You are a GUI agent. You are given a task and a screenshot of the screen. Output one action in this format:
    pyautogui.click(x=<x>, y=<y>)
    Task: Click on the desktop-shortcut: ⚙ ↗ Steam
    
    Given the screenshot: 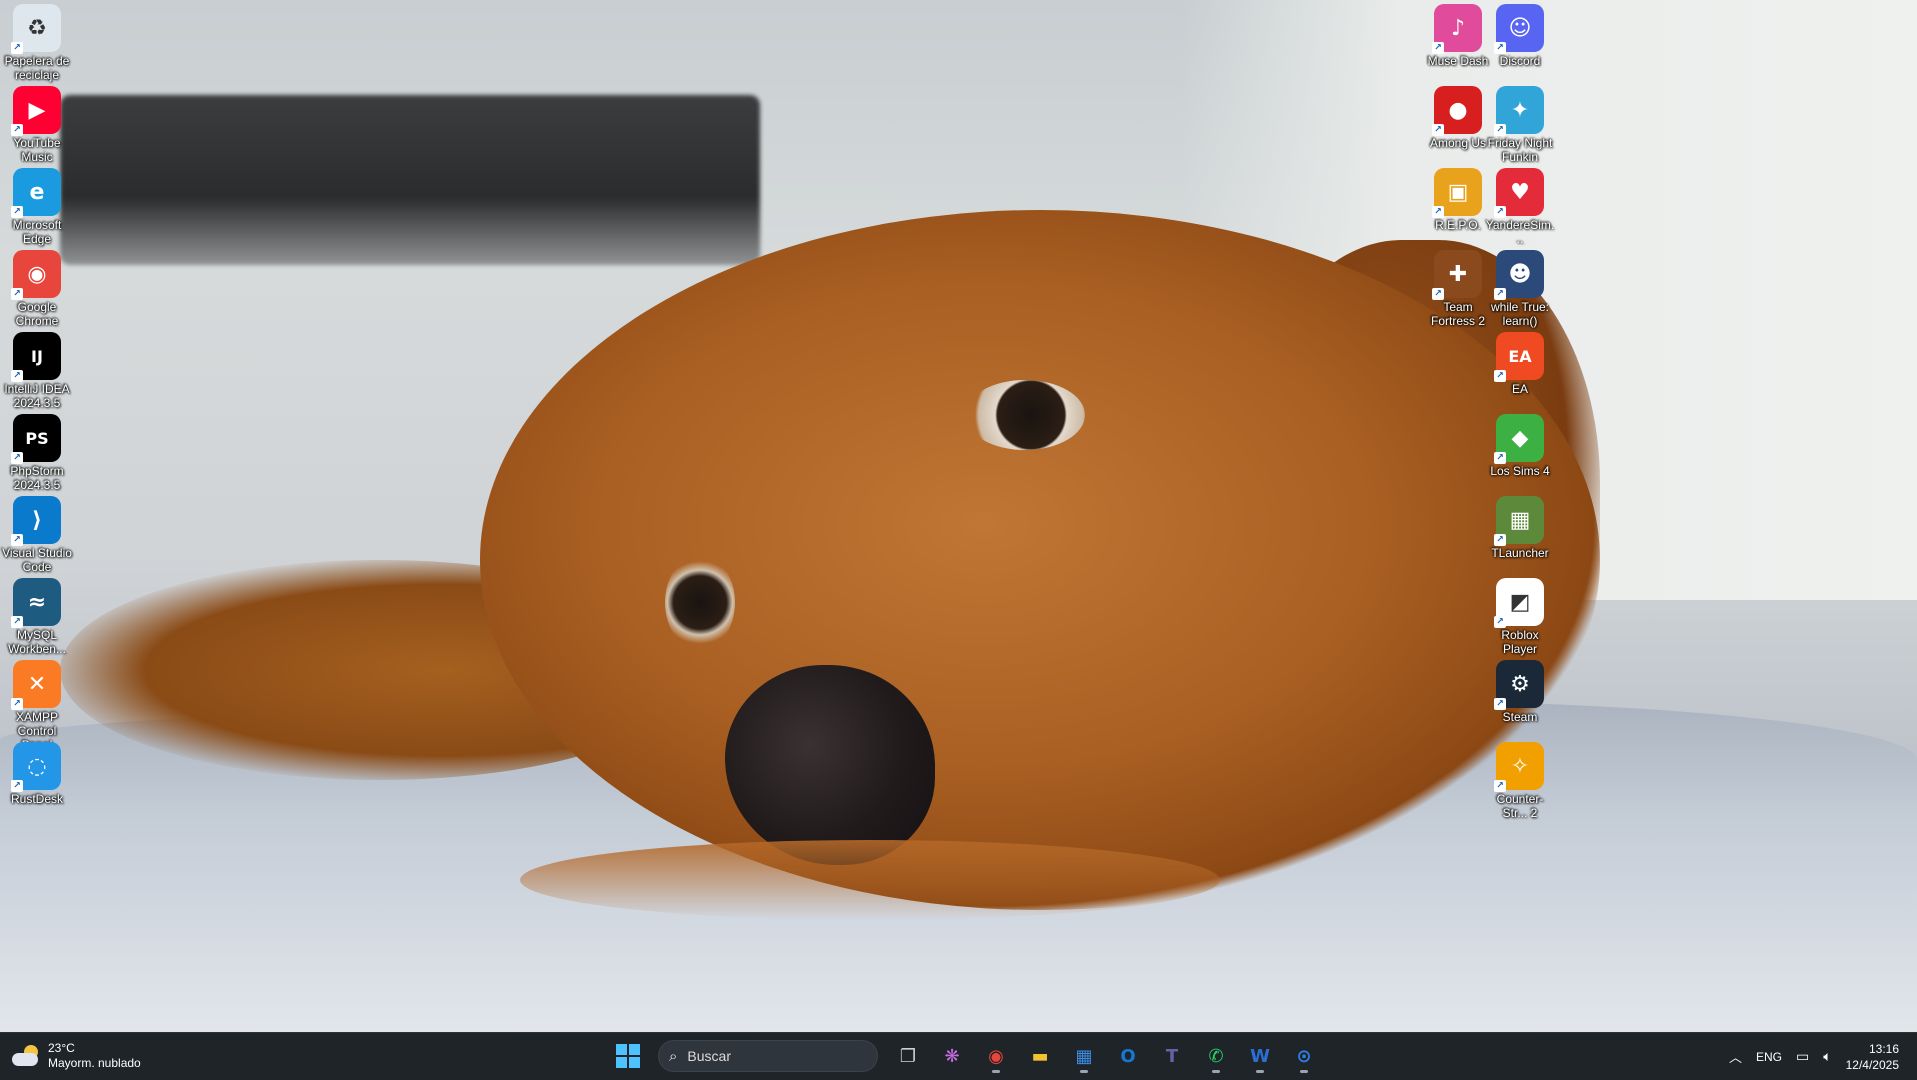 What is the action you would take?
    pyautogui.click(x=1520, y=690)
    